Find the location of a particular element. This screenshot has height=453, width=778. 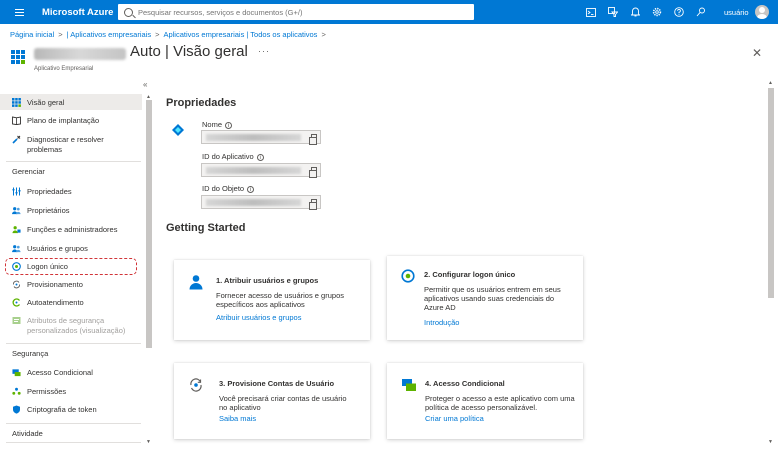

user-name: usuário is located at coordinates (736, 12).